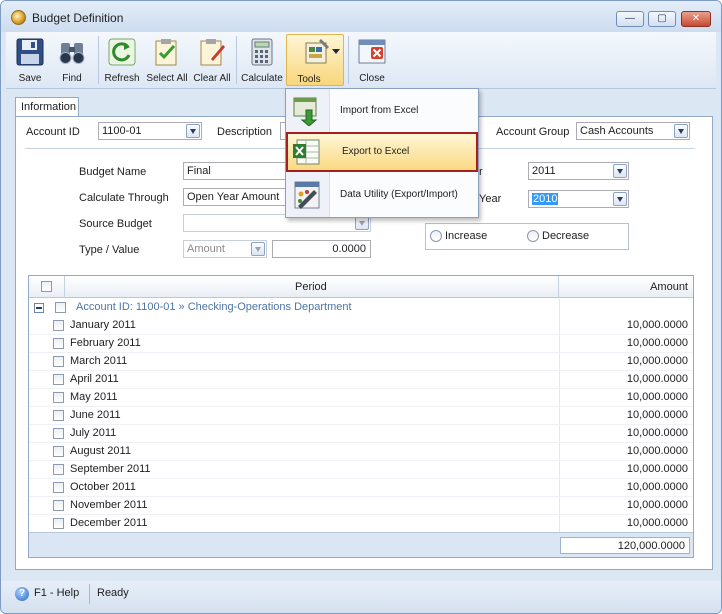 This screenshot has width=722, height=614. What do you see at coordinates (46, 286) in the screenshot?
I see `select-all-checkbox` at bounding box center [46, 286].